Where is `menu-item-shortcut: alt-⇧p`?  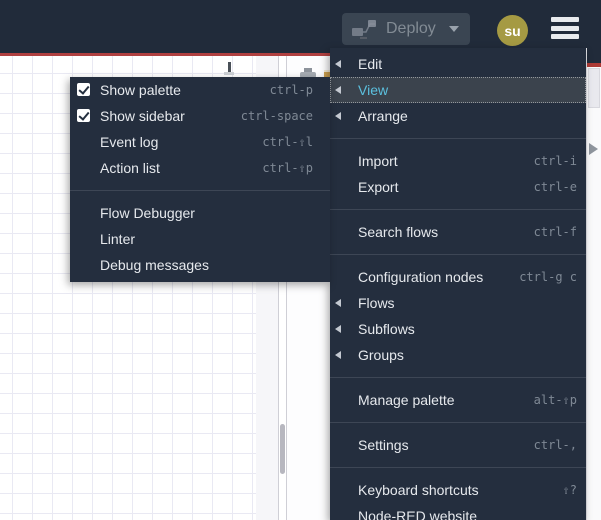
menu-item-shortcut: alt-⇧p is located at coordinates (555, 400).